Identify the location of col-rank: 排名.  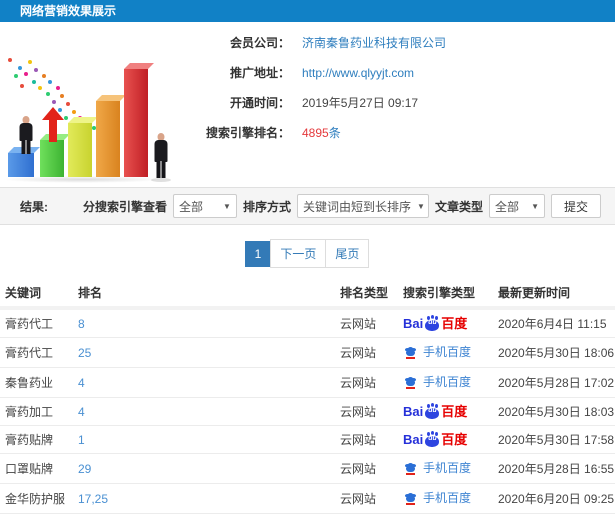
(204, 294).